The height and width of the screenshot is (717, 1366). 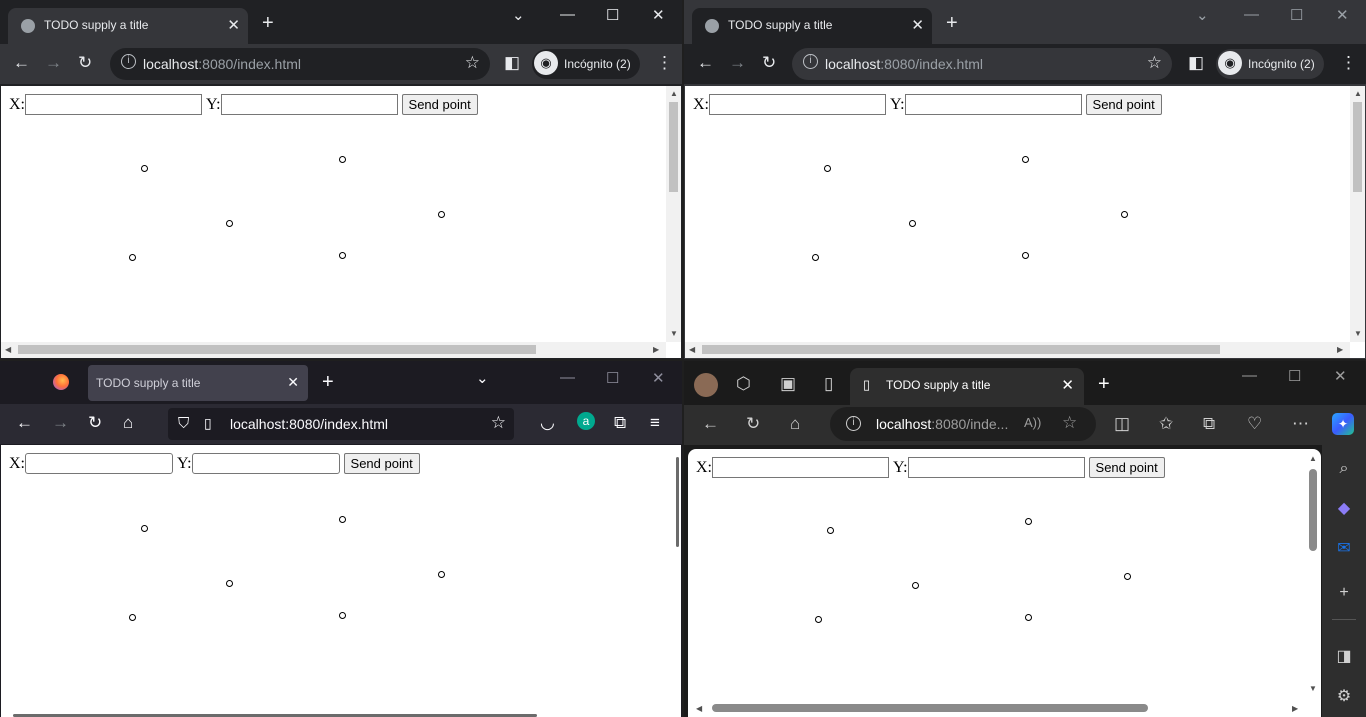 What do you see at coordinates (1069, 423) in the screenshot?
I see `favorite-star-icon: ☆` at bounding box center [1069, 423].